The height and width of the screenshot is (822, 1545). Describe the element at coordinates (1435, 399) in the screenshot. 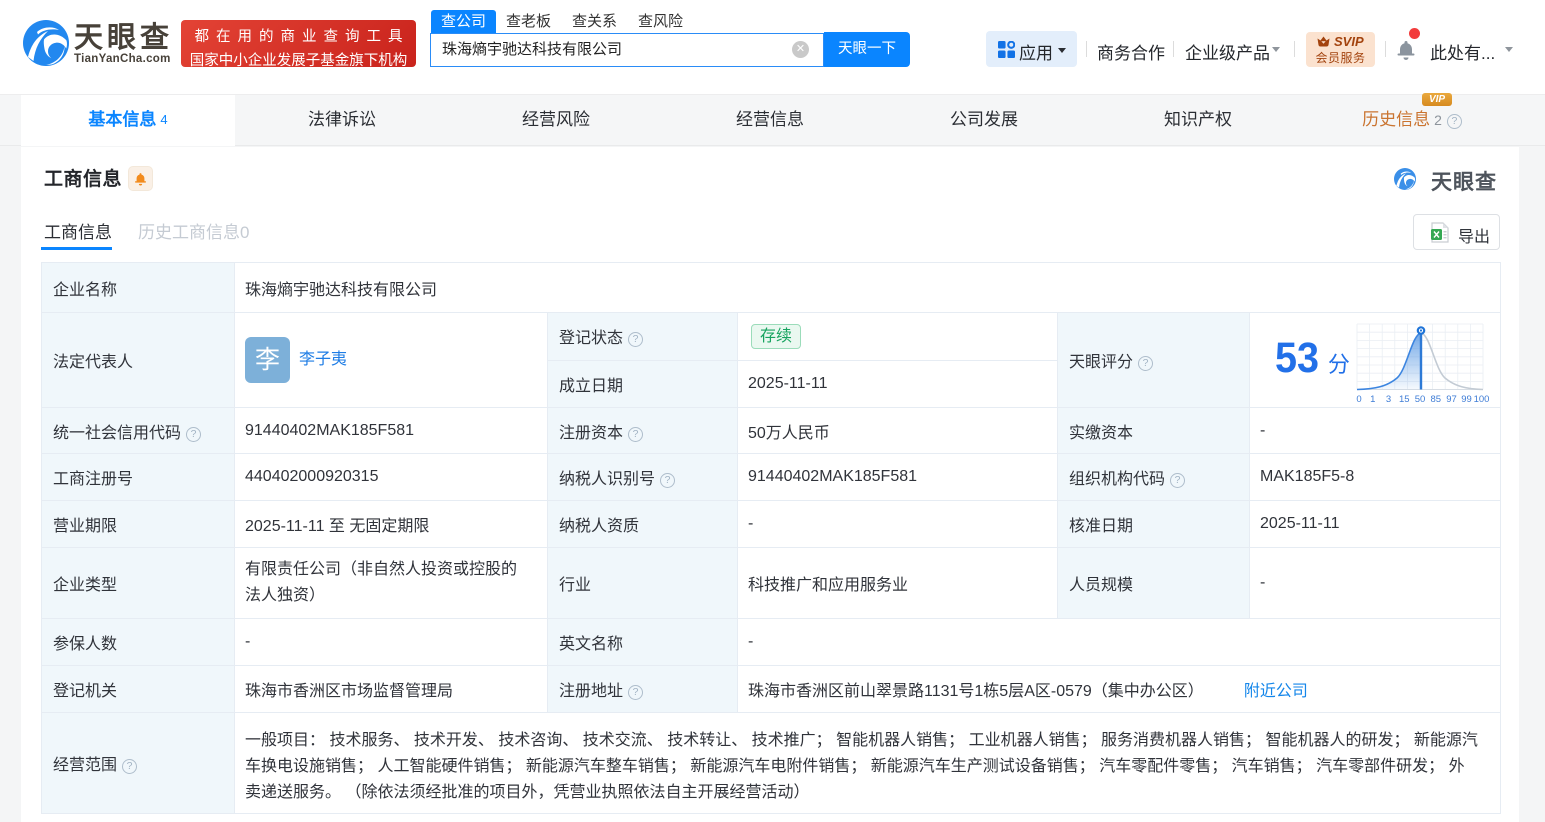

I see `svg-text: 85` at that location.